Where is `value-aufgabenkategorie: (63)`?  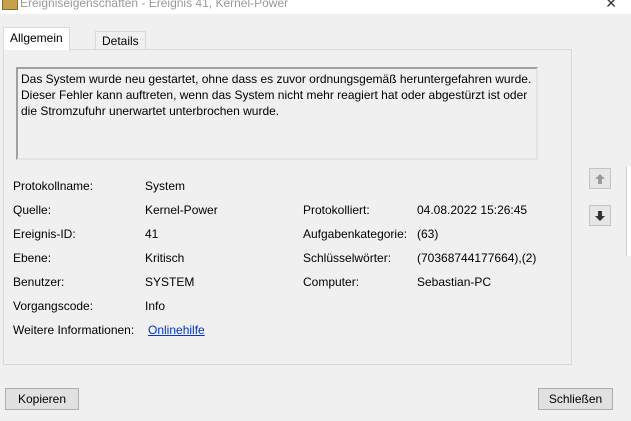 value-aufgabenkategorie: (63) is located at coordinates (428, 234).